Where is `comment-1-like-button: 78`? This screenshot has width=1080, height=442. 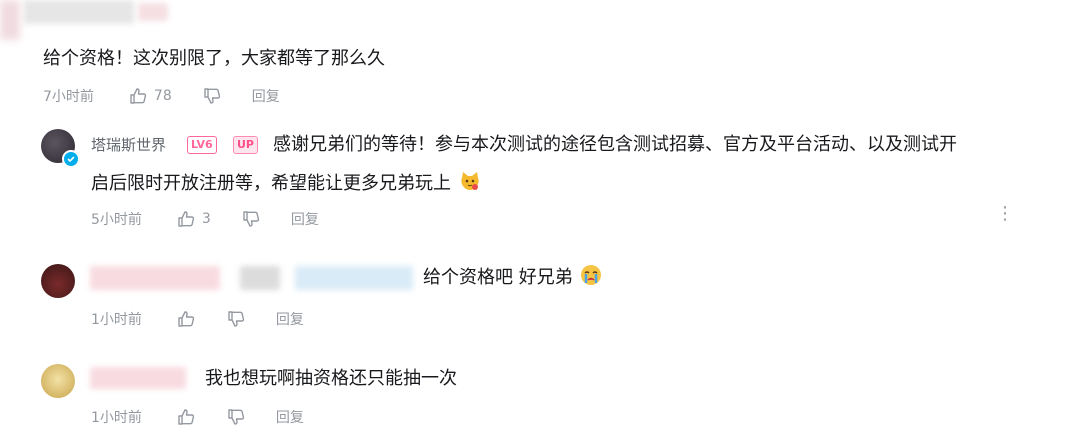
comment-1-like-button: 78 is located at coordinates (150, 96).